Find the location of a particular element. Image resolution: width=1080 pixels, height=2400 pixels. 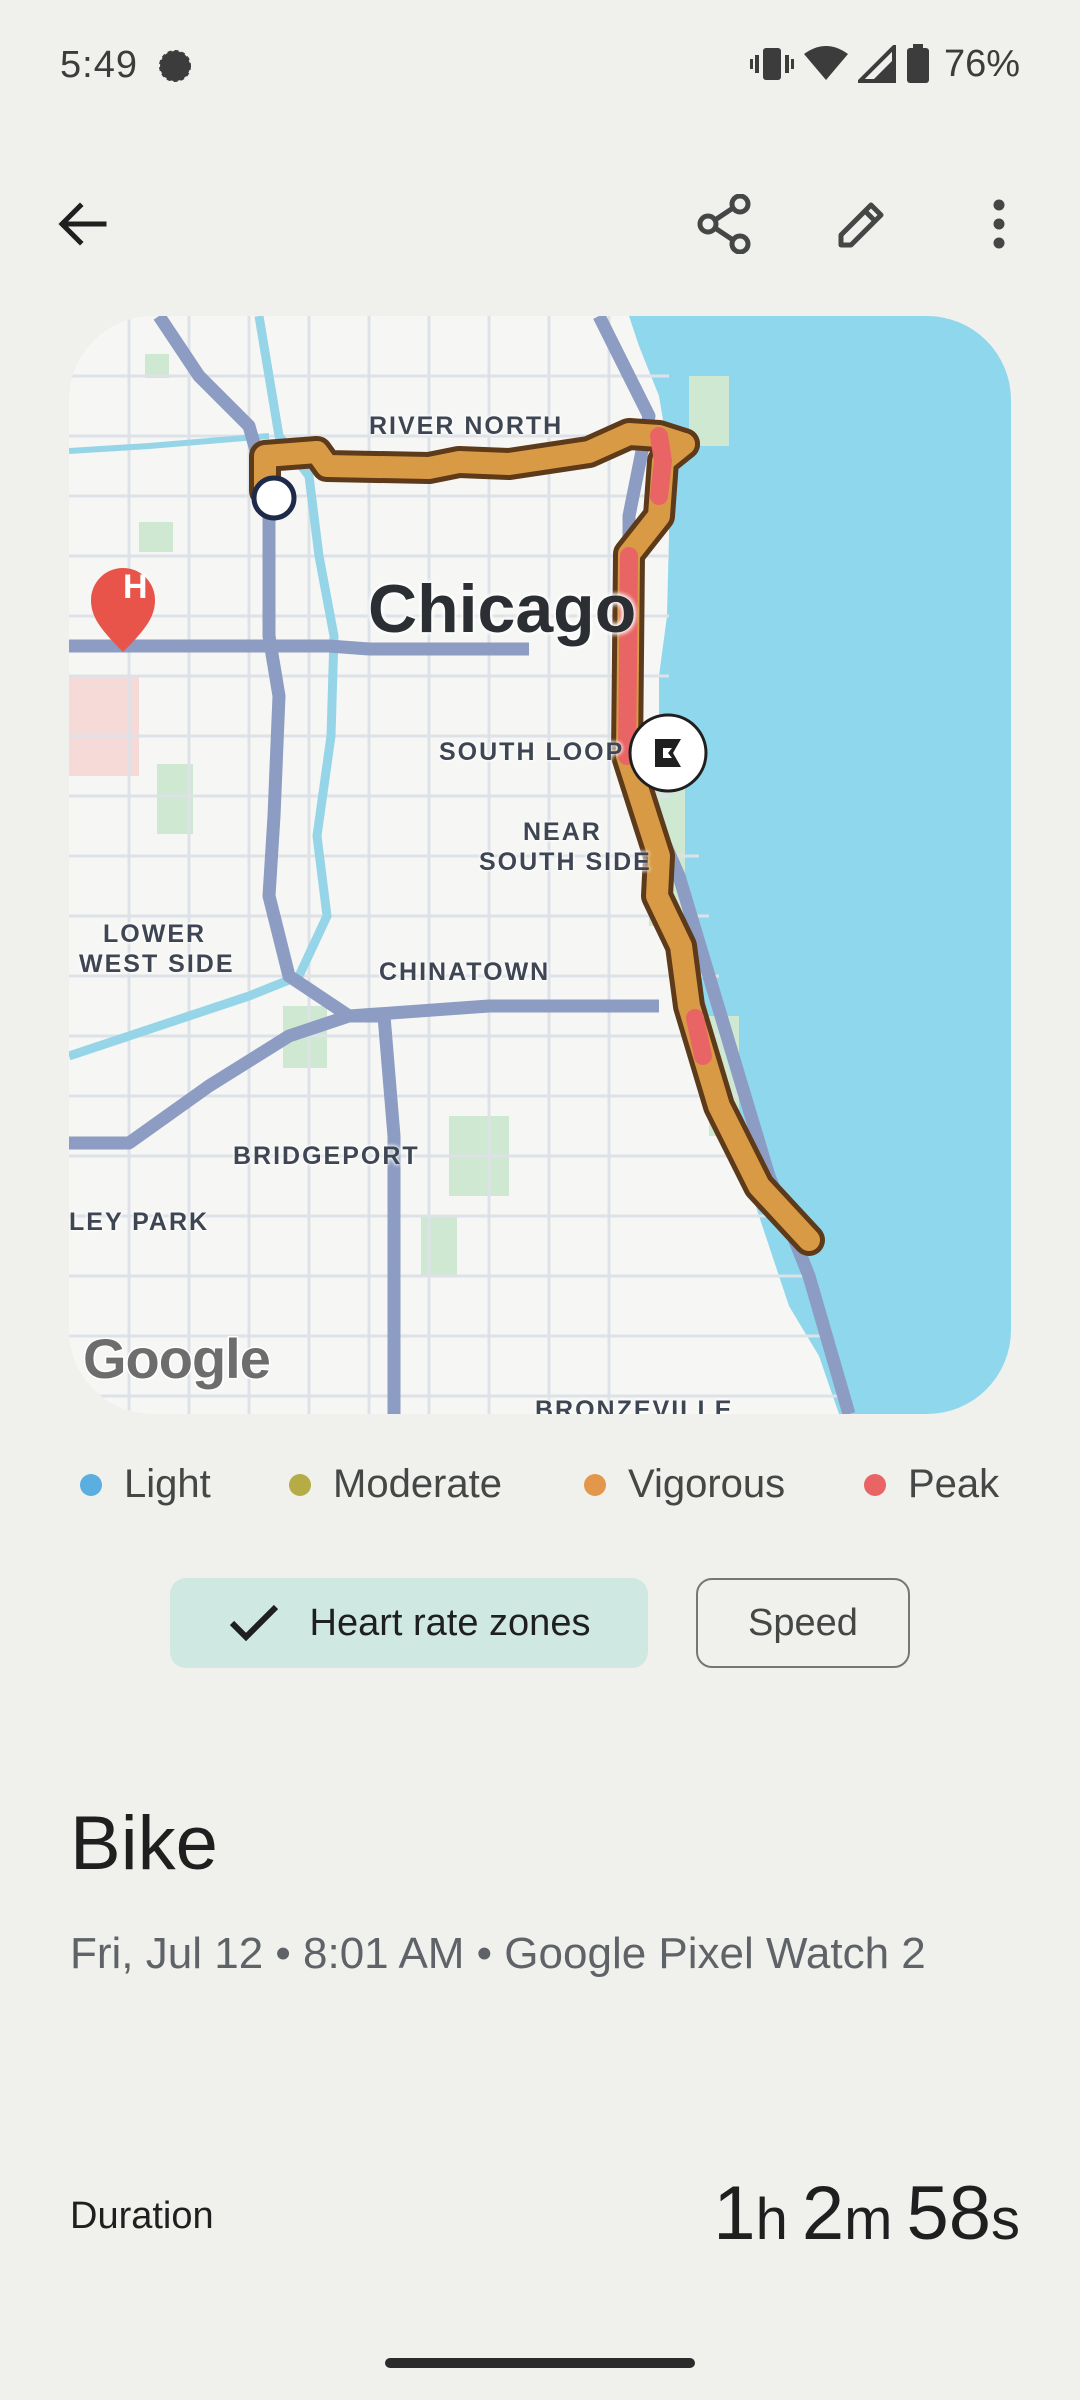

map-city-label: Chicago is located at coordinates (502, 609).